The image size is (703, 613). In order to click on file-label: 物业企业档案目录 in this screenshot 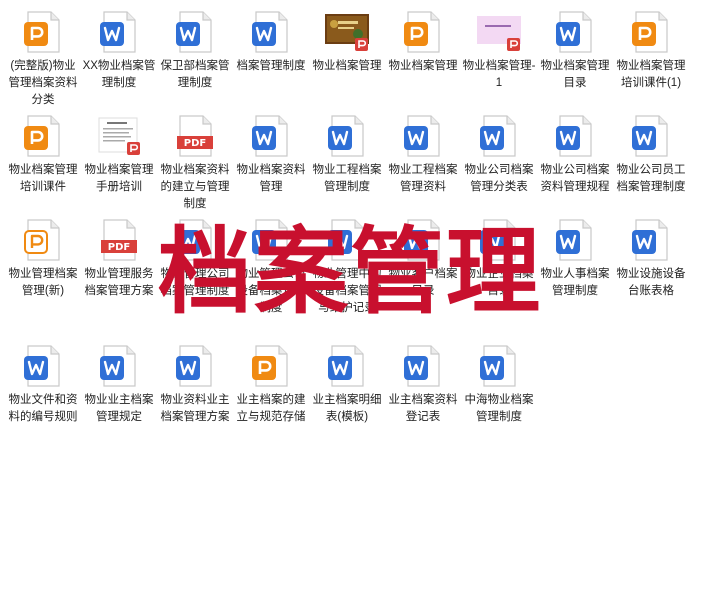, I will do `click(499, 282)`.